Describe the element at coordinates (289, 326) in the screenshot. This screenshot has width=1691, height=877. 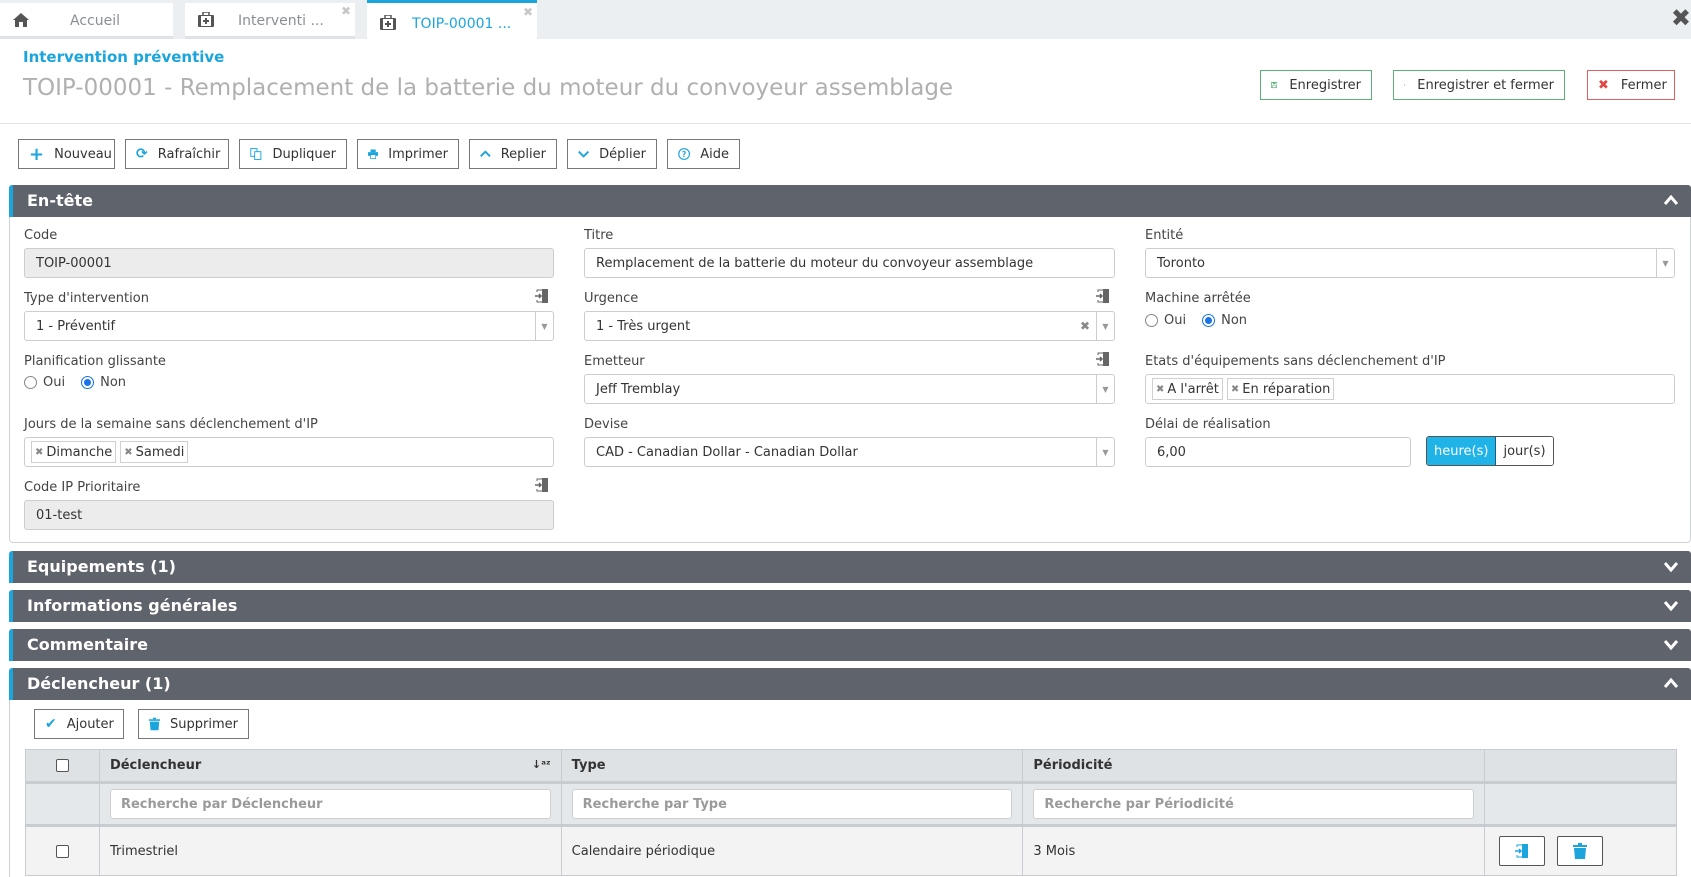
I see `type-select: 1 - Préventif ▼` at that location.